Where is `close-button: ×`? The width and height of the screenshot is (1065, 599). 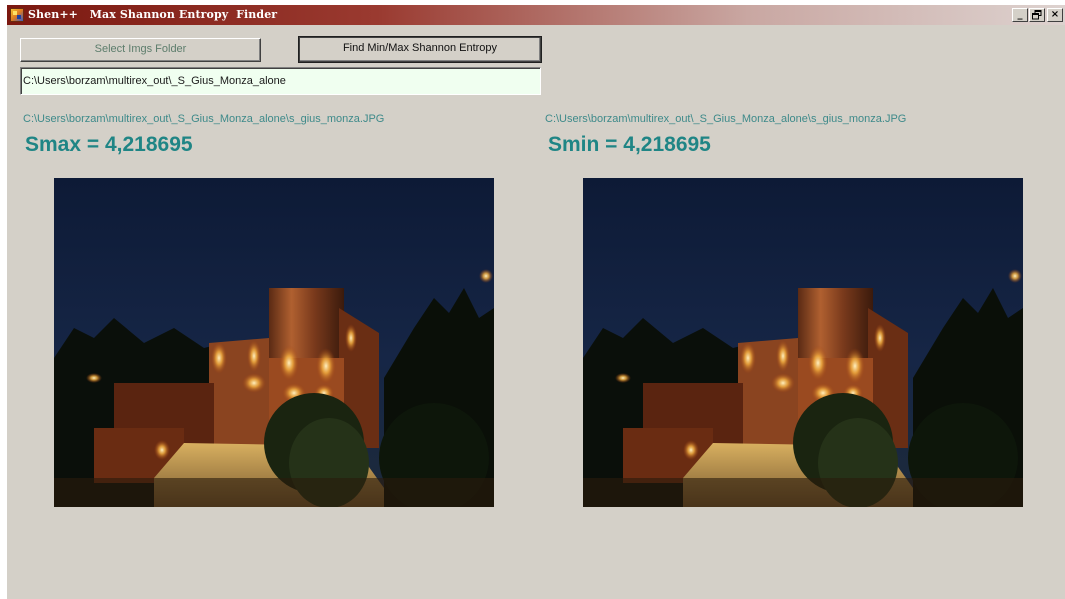
close-button: × is located at coordinates (1055, 15).